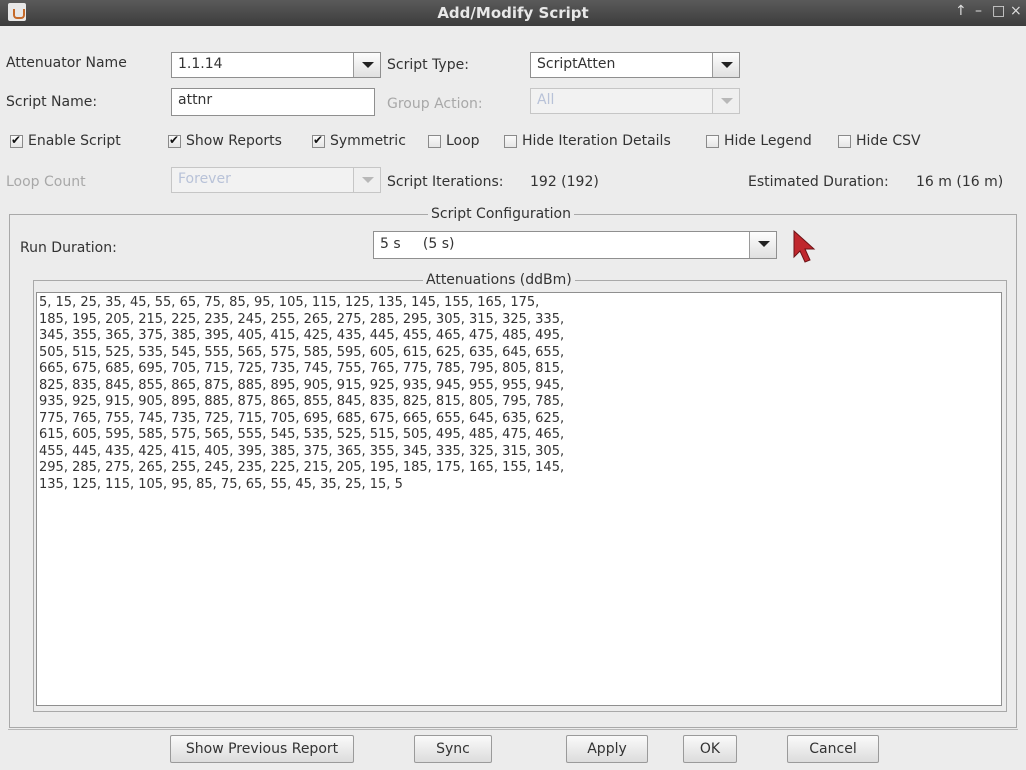 This screenshot has height=770, width=1026. Describe the element at coordinates (888, 141) in the screenshot. I see `checkbox-label: Hide CSV` at that location.